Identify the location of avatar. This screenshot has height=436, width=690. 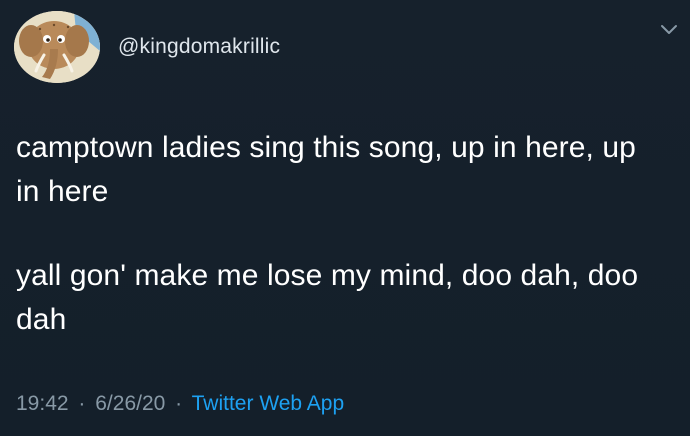
(57, 47).